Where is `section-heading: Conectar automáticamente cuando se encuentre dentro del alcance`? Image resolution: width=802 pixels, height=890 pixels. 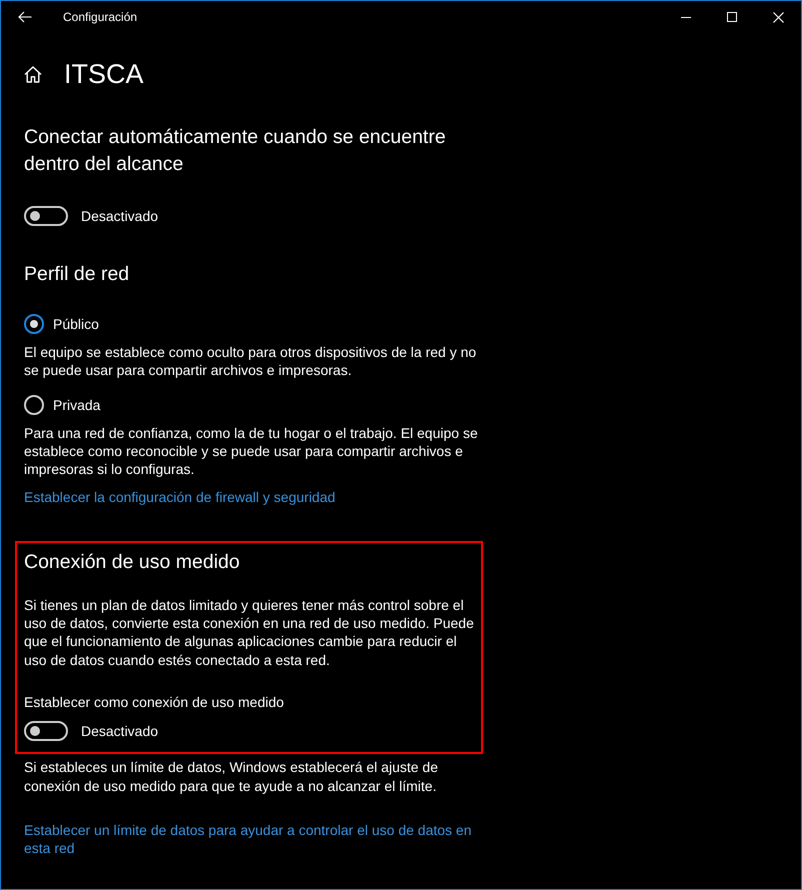 section-heading: Conectar automáticamente cuando se encuentre dentro del alcance is located at coordinates (235, 151).